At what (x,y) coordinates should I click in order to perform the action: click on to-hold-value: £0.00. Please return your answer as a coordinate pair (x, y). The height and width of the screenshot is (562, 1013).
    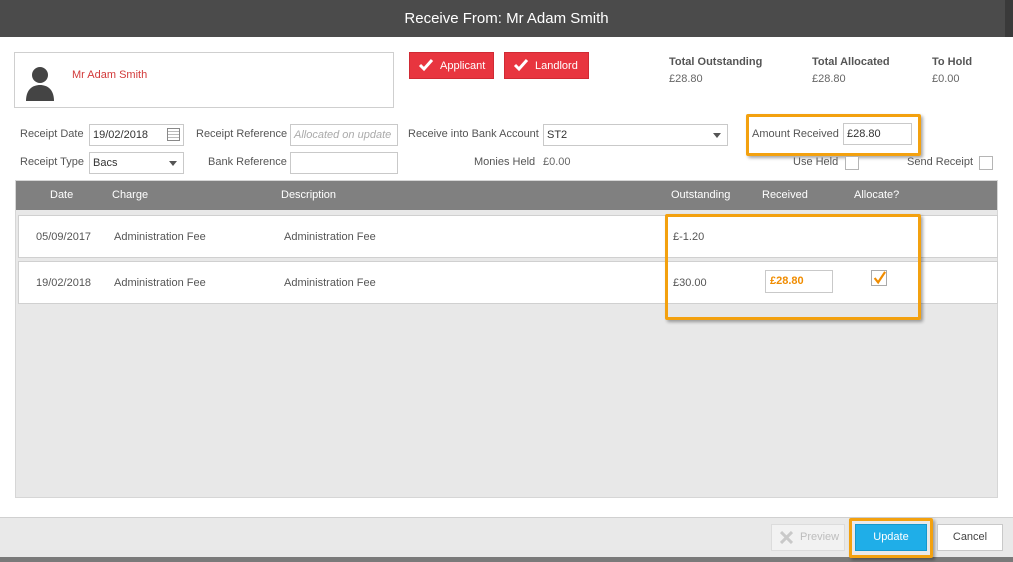
    Looking at the image, I should click on (946, 79).